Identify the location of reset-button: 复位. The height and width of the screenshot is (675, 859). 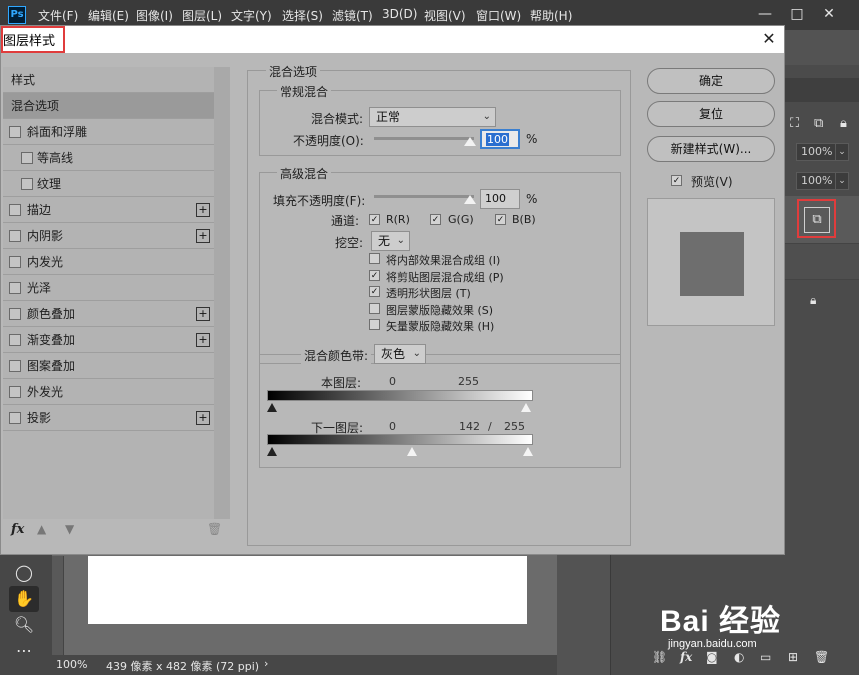
(711, 114).